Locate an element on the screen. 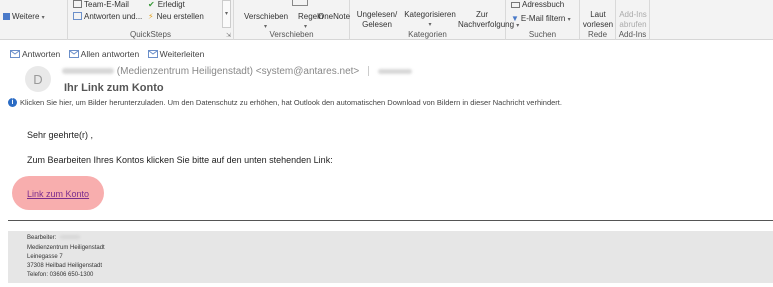 This screenshot has width=773, height=287. address-book-button: Adressbuch is located at coordinates (537, 5).